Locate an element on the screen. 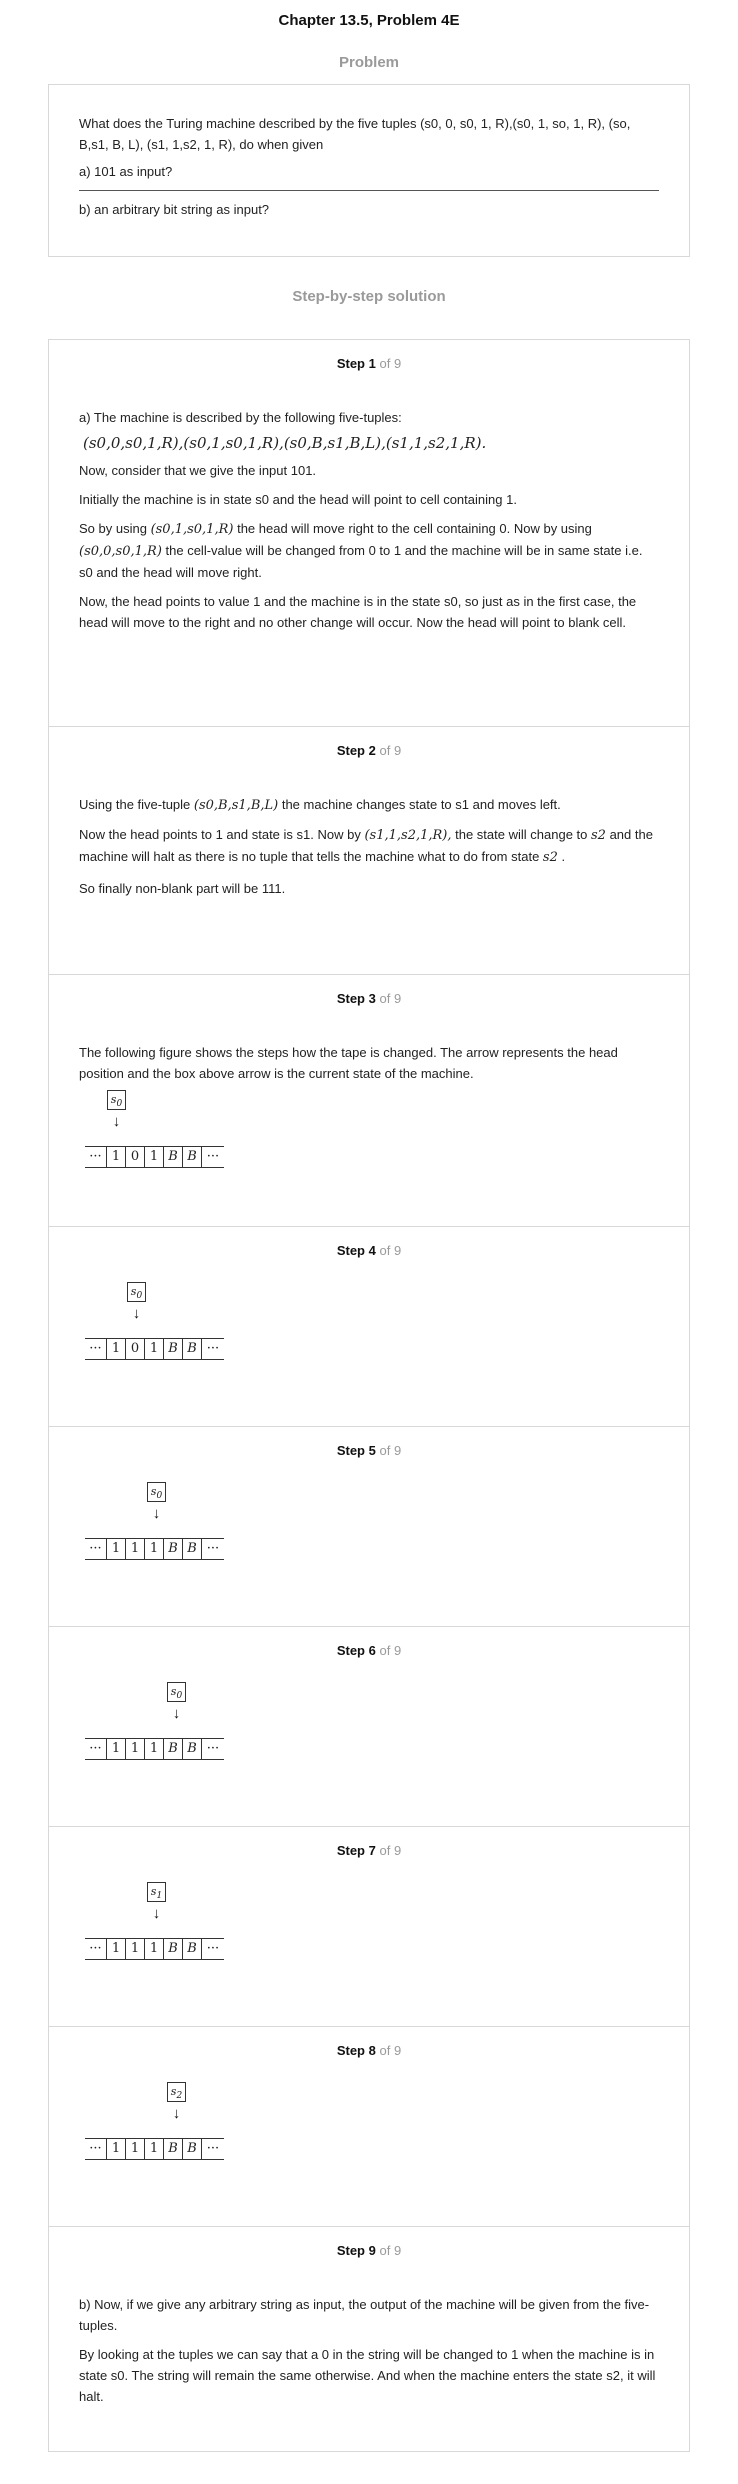 The height and width of the screenshot is (2484, 738). solution-heading: Step-by-step solution is located at coordinates (369, 296).